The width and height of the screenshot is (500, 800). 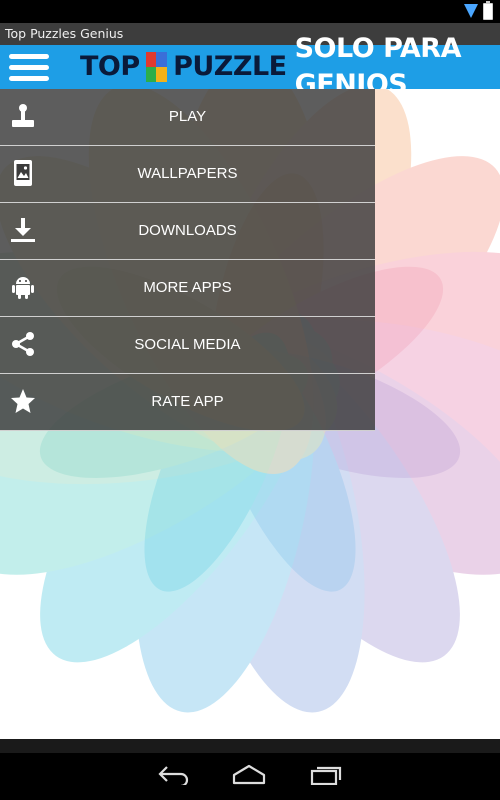 I want to click on menu-item-label: WALLPAPERS, so click(x=187, y=173).